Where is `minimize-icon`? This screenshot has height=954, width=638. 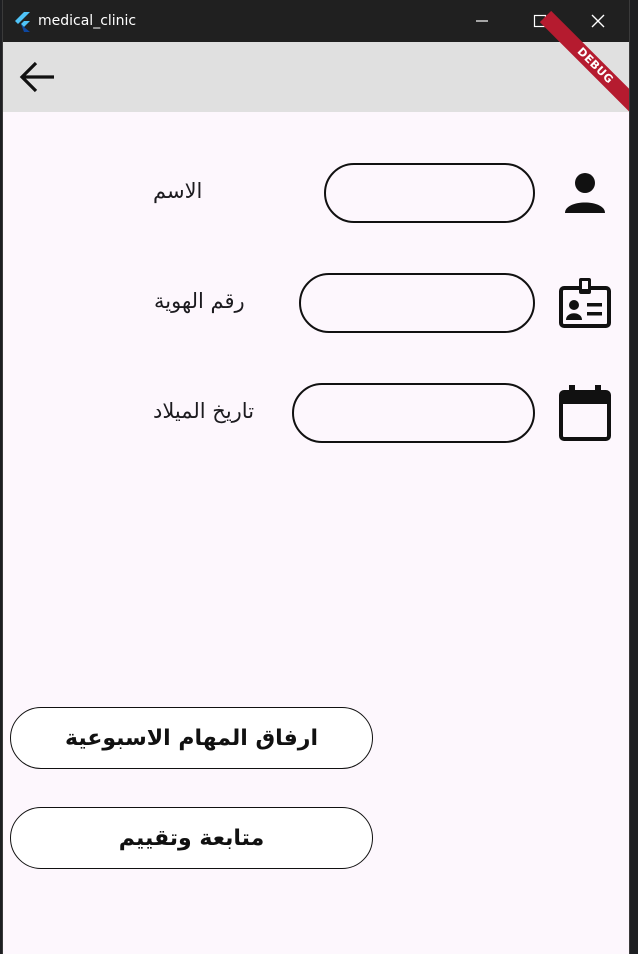
minimize-icon is located at coordinates (482, 21).